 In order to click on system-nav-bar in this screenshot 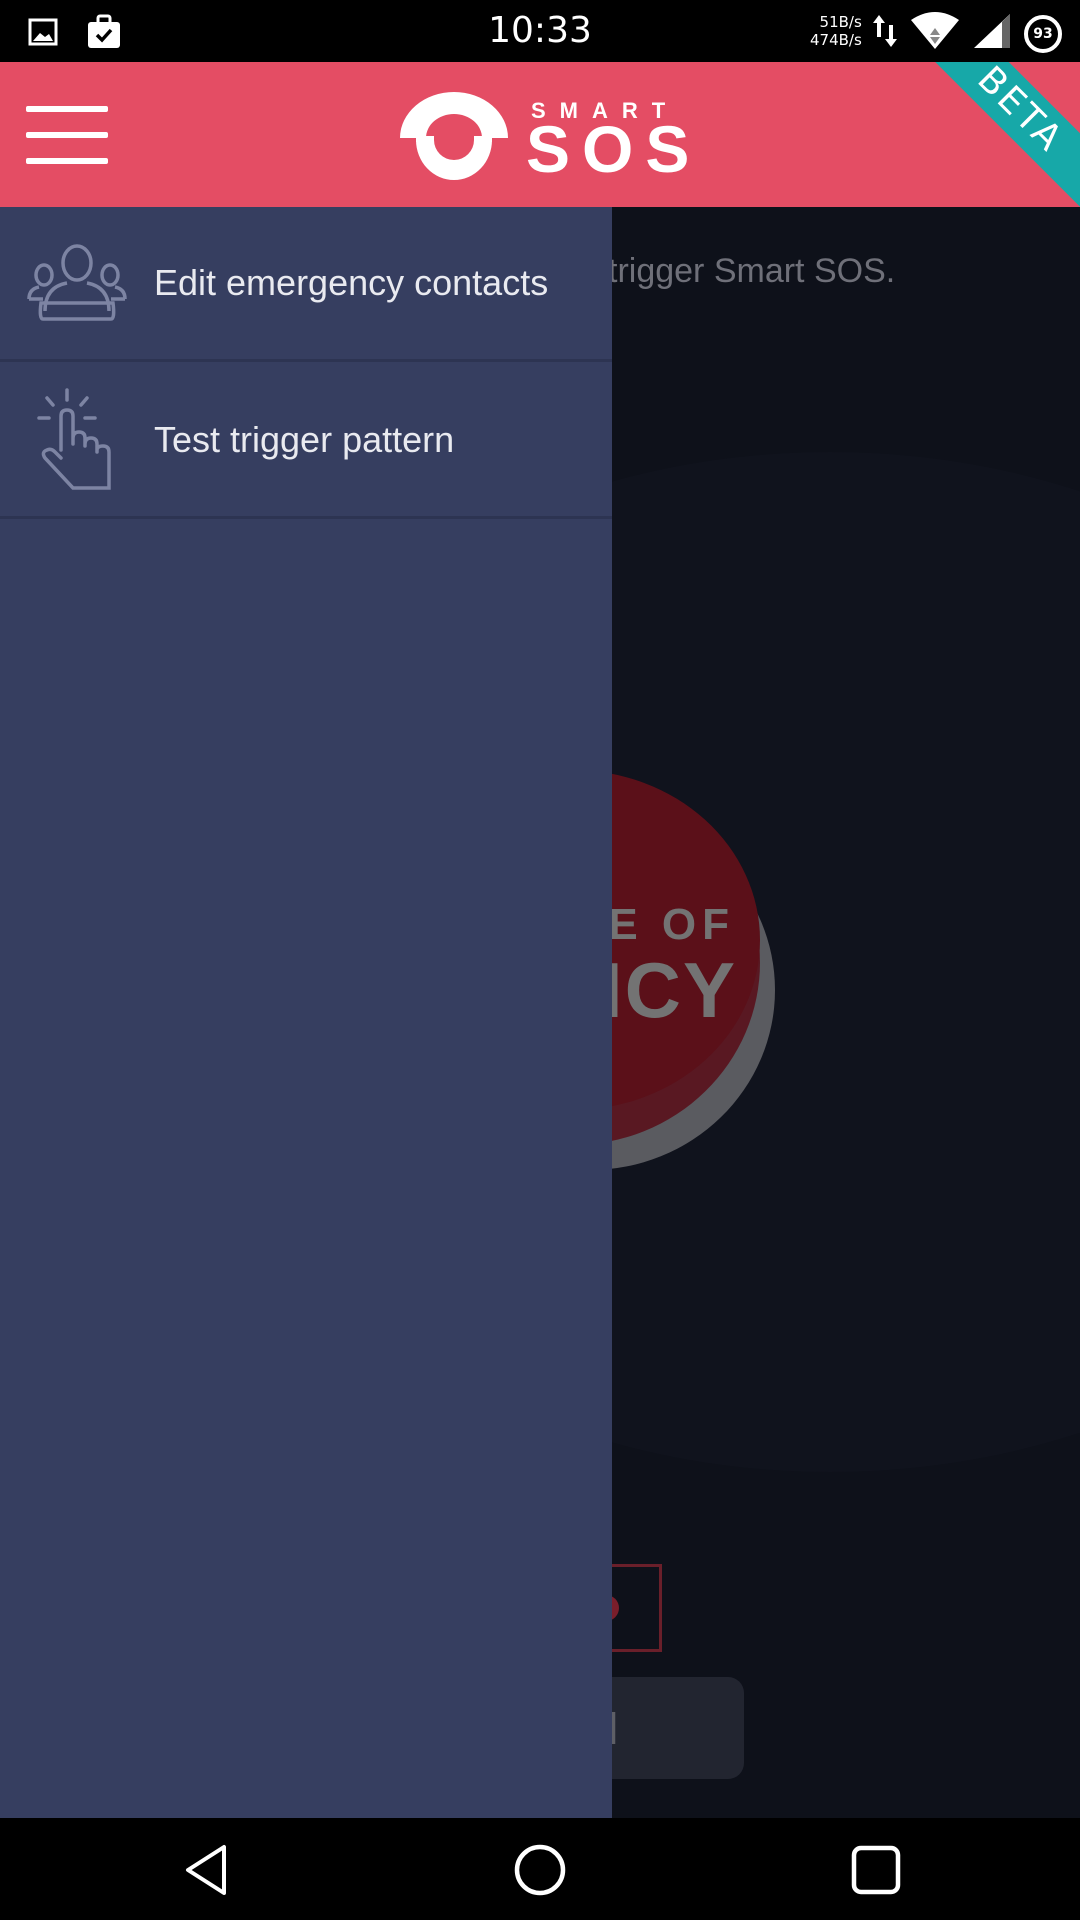, I will do `click(540, 1869)`.